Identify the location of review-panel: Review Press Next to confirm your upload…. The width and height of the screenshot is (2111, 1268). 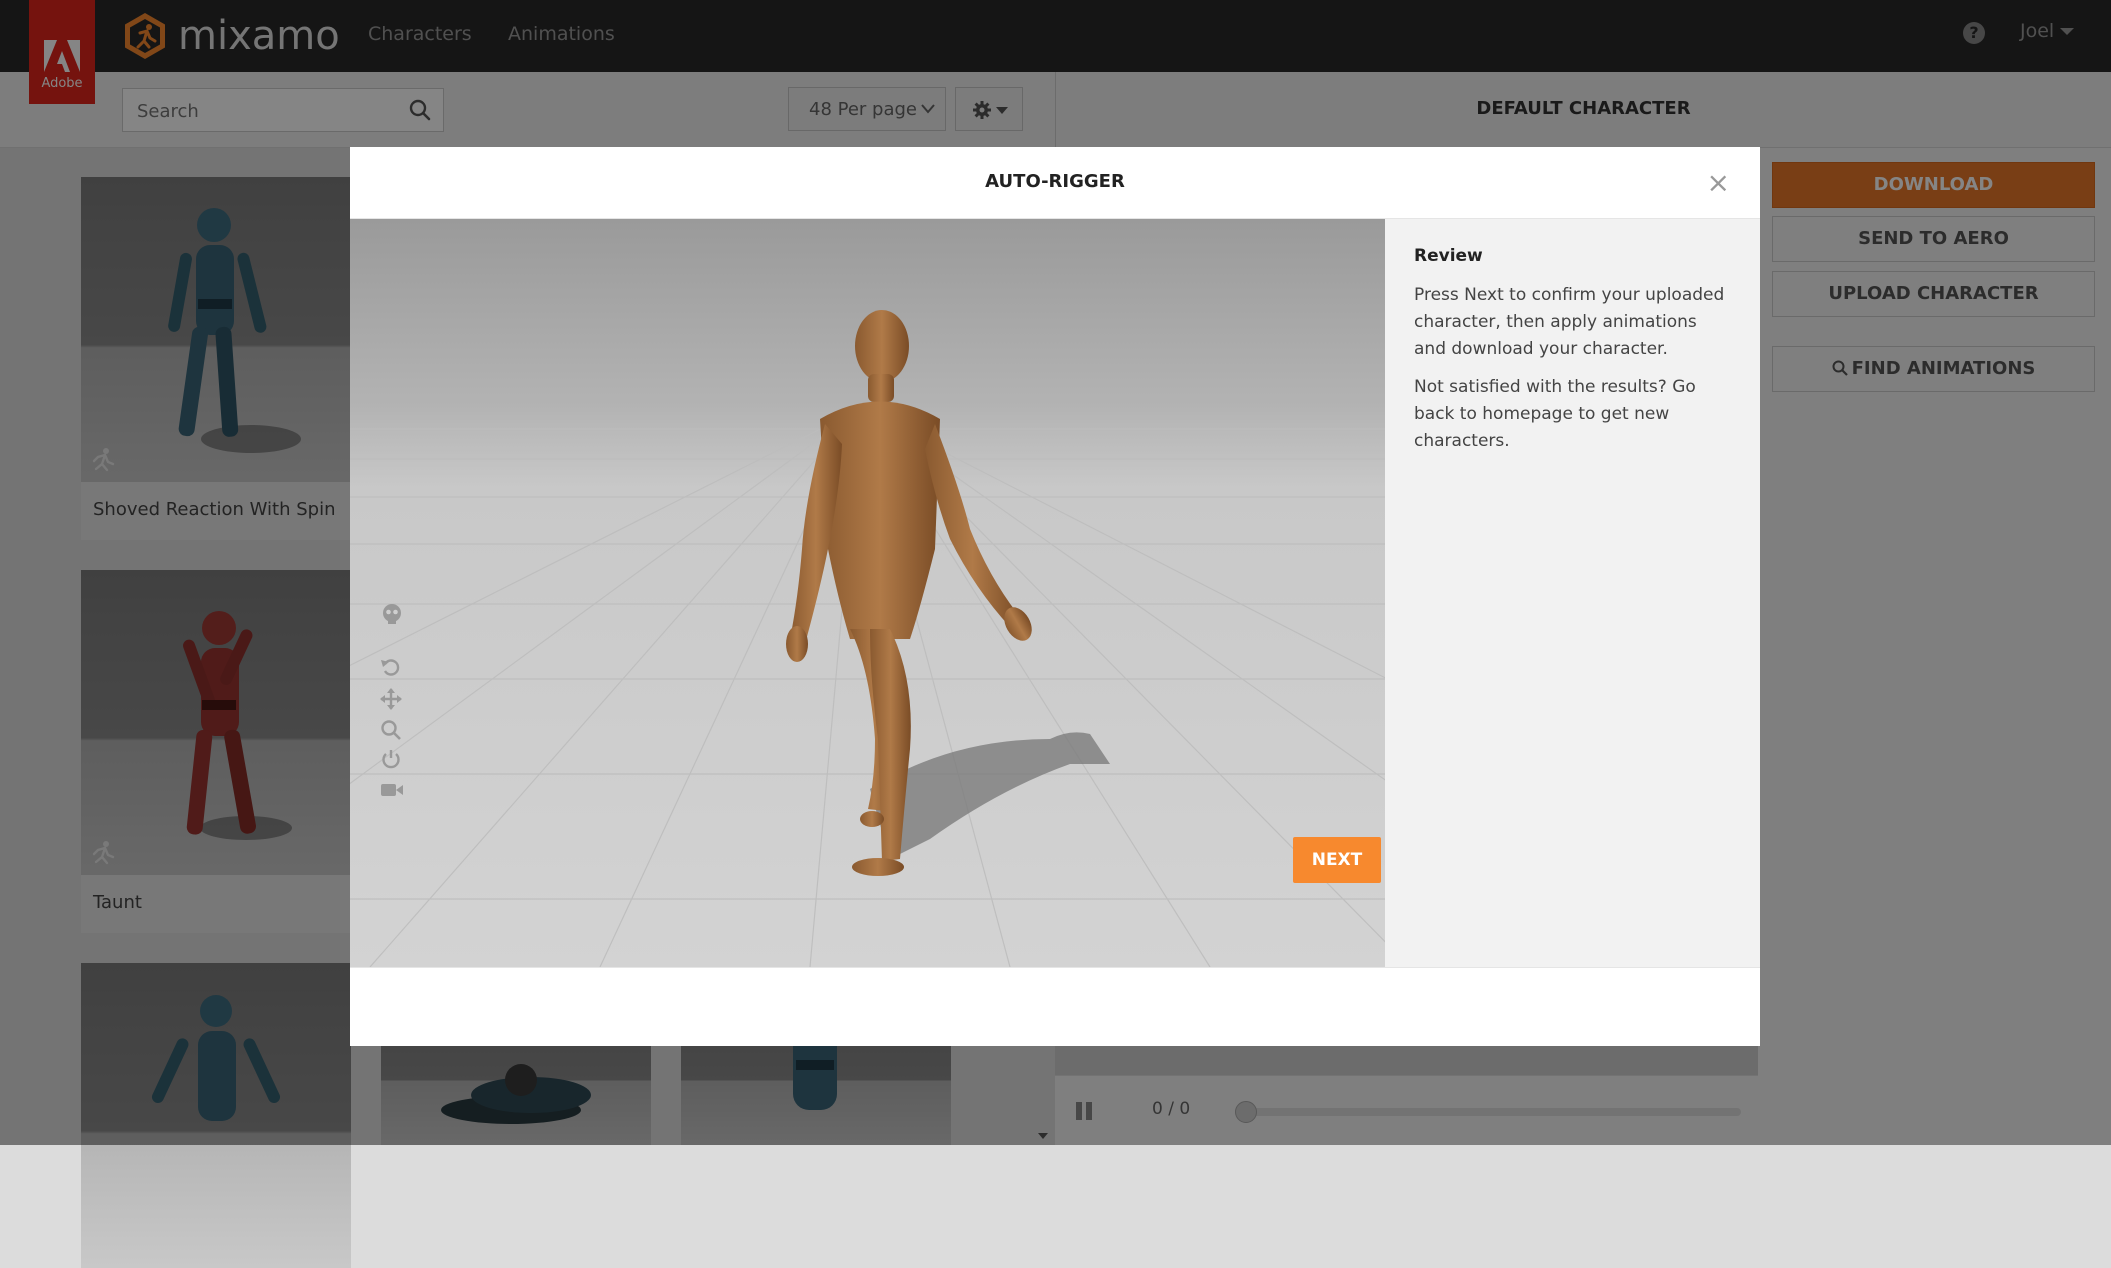
(1572, 593).